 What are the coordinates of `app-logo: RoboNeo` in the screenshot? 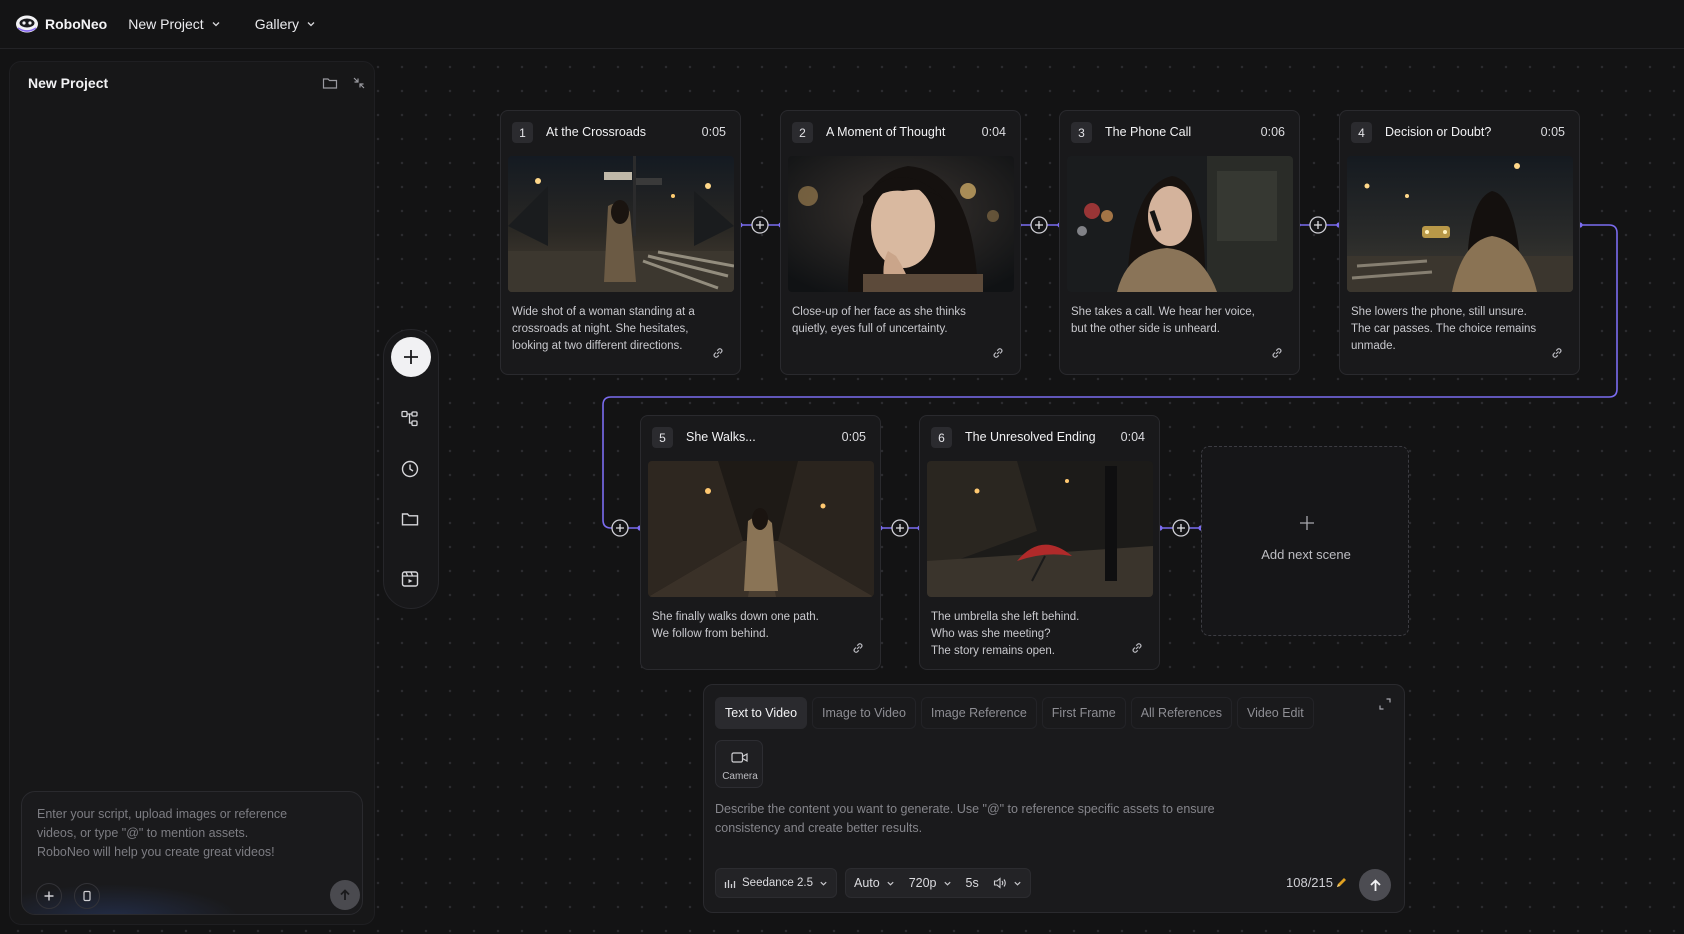 It's located at (61, 24).